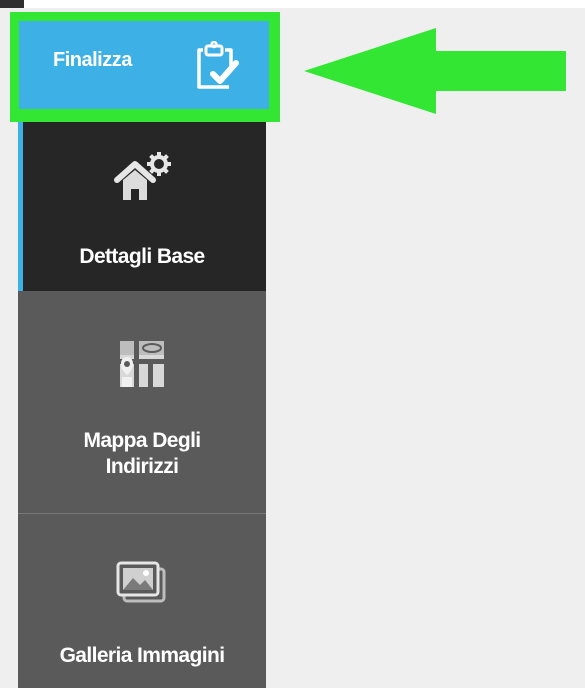 The image size is (585, 688). Describe the element at coordinates (142, 256) in the screenshot. I see `sidebar-item-label: Dettagli Base` at that location.